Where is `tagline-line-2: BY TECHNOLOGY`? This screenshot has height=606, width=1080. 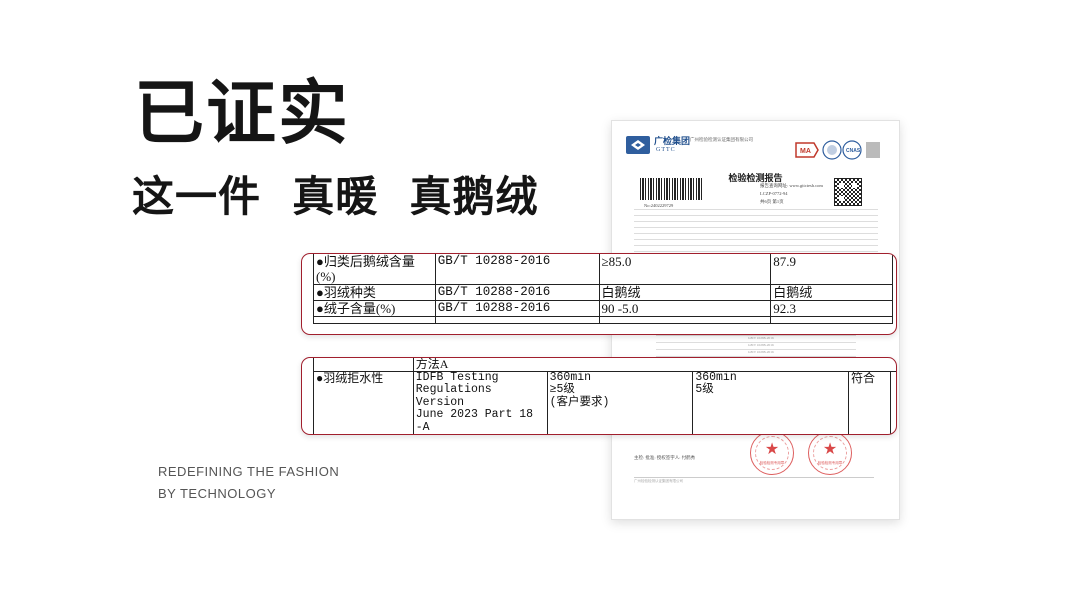 tagline-line-2: BY TECHNOLOGY is located at coordinates (217, 493).